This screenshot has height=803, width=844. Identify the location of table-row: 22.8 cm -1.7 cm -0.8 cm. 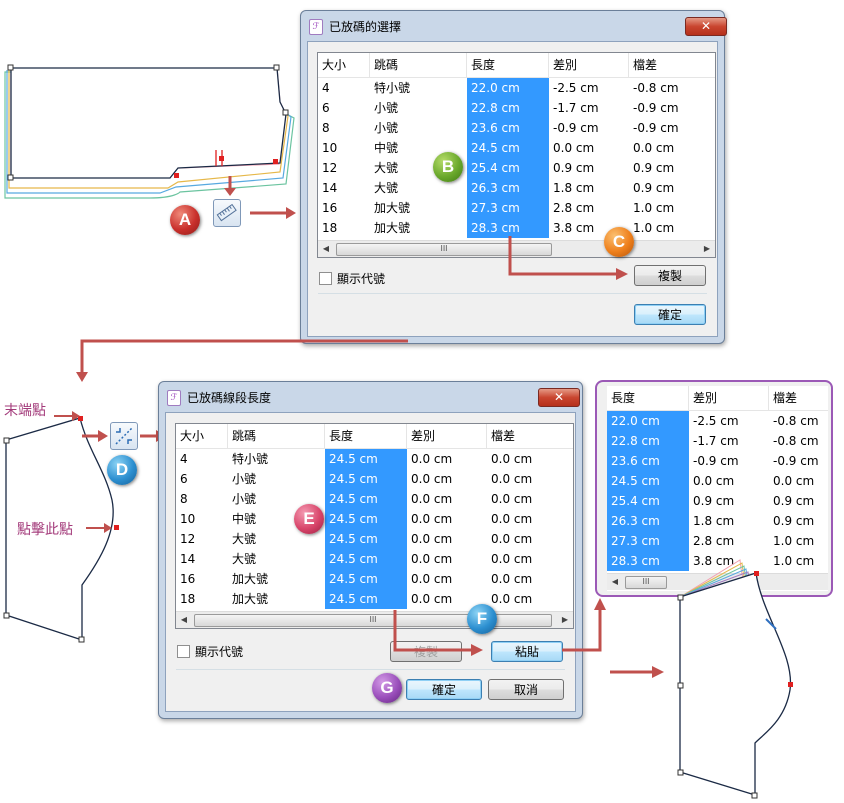
(717, 441).